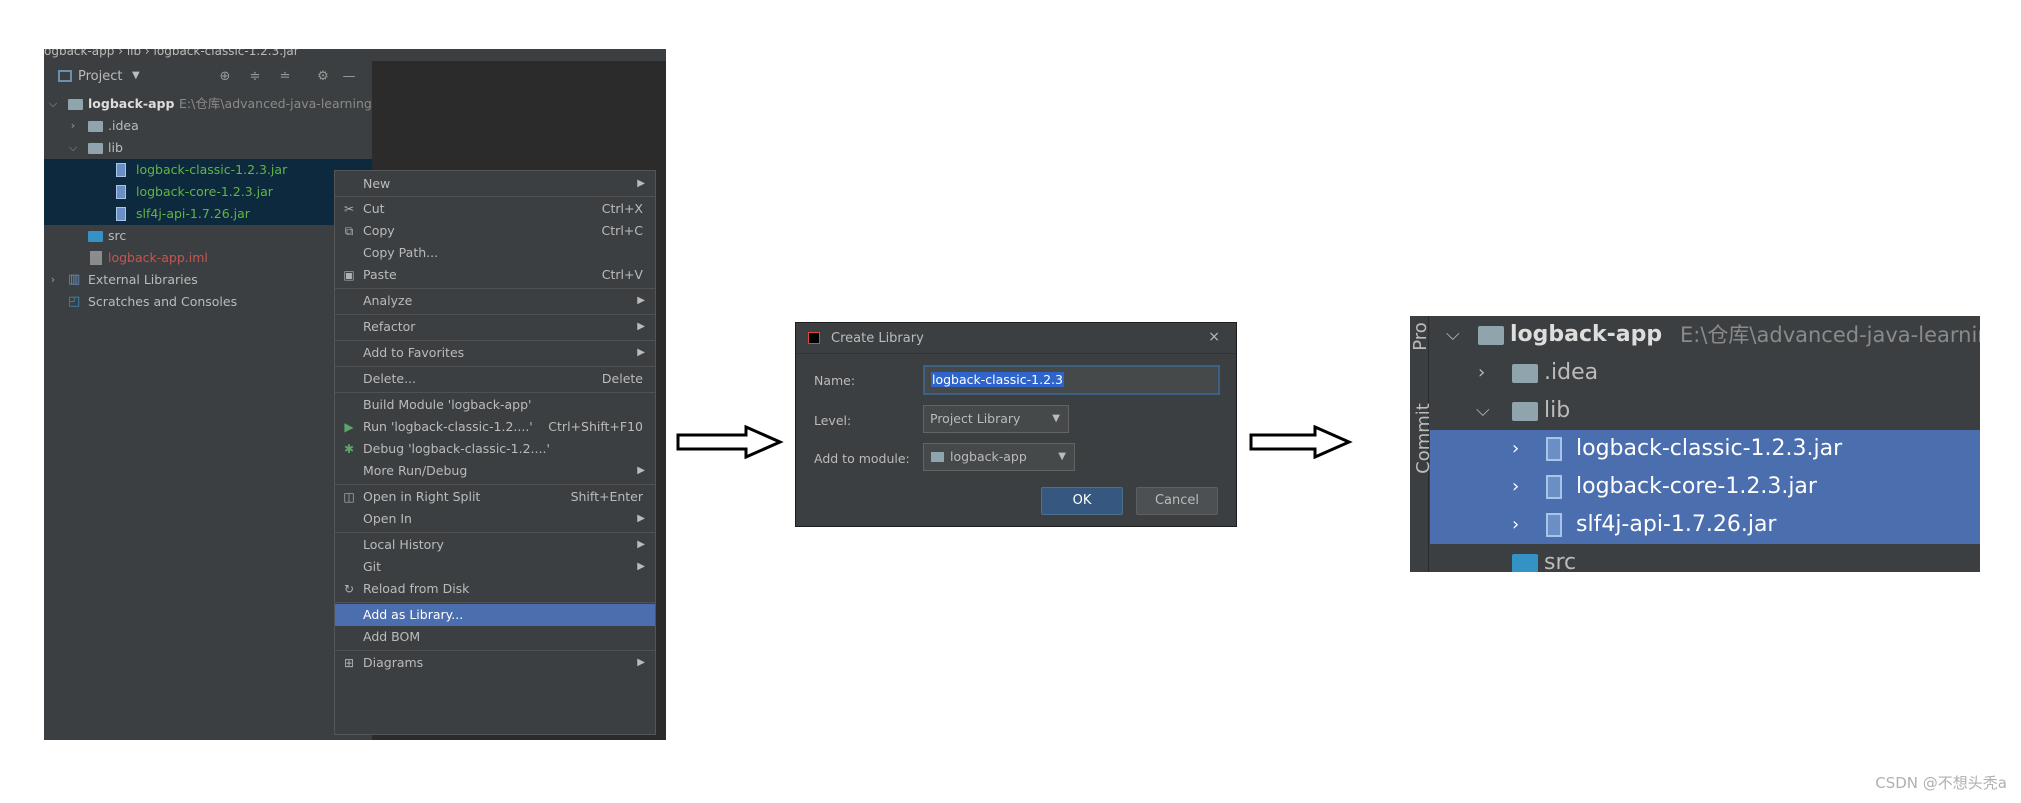 The image size is (2021, 803). What do you see at coordinates (255, 77) in the screenshot?
I see `expand-all-icon: ≑` at bounding box center [255, 77].